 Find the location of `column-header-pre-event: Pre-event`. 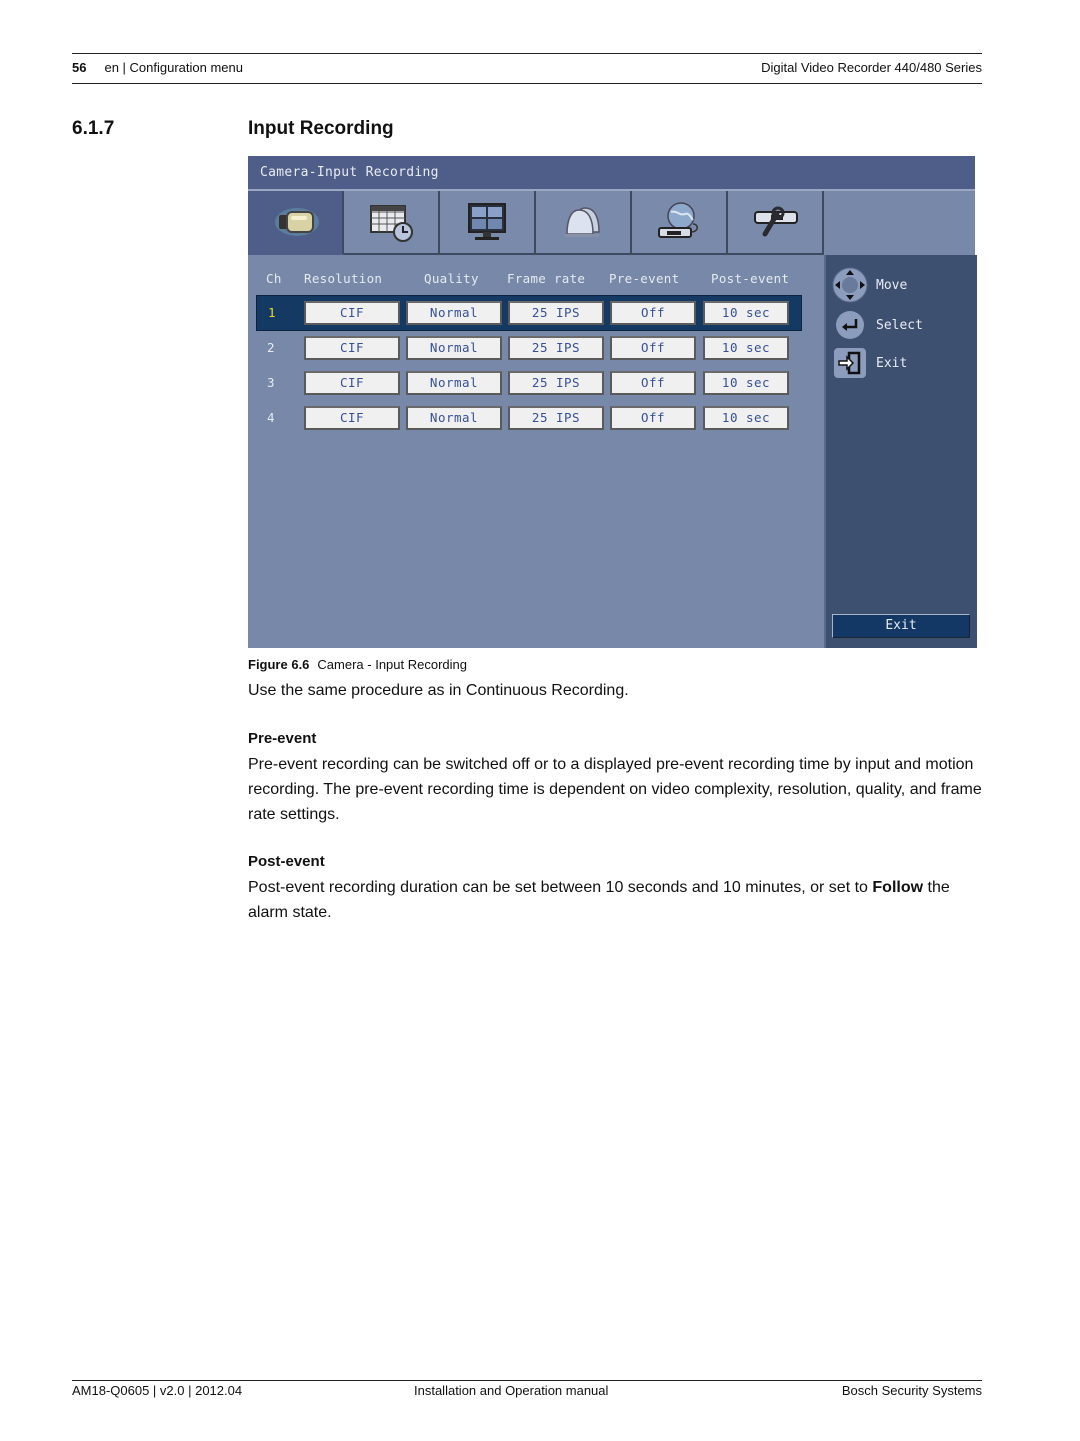

column-header-pre-event: Pre-event is located at coordinates (644, 278).